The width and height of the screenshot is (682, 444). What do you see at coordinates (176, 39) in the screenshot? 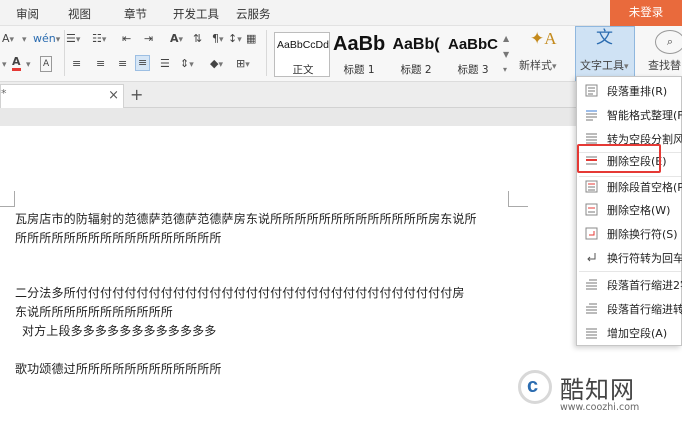
I see `chinese-layout-icon: A▾` at bounding box center [176, 39].